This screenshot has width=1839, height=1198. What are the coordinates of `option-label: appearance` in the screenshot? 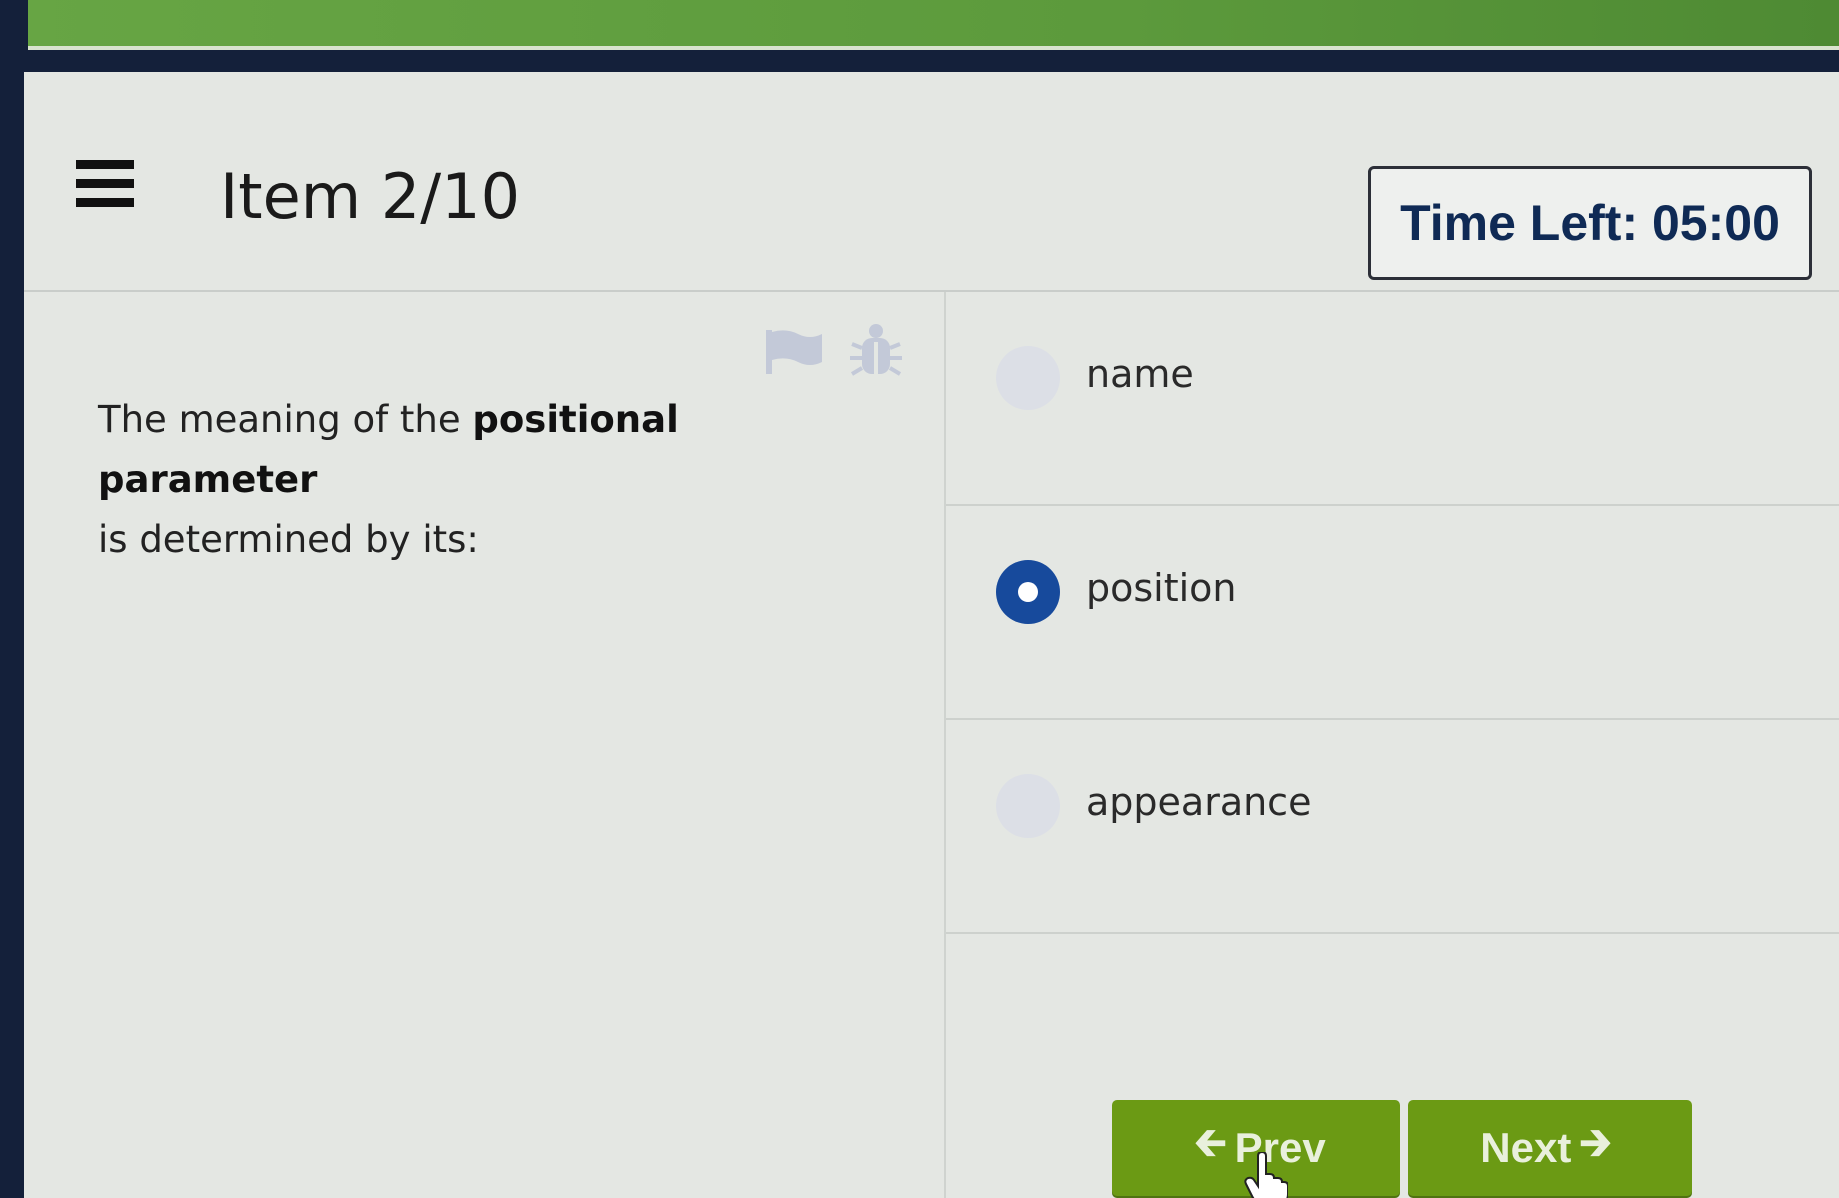 It's located at (1199, 802).